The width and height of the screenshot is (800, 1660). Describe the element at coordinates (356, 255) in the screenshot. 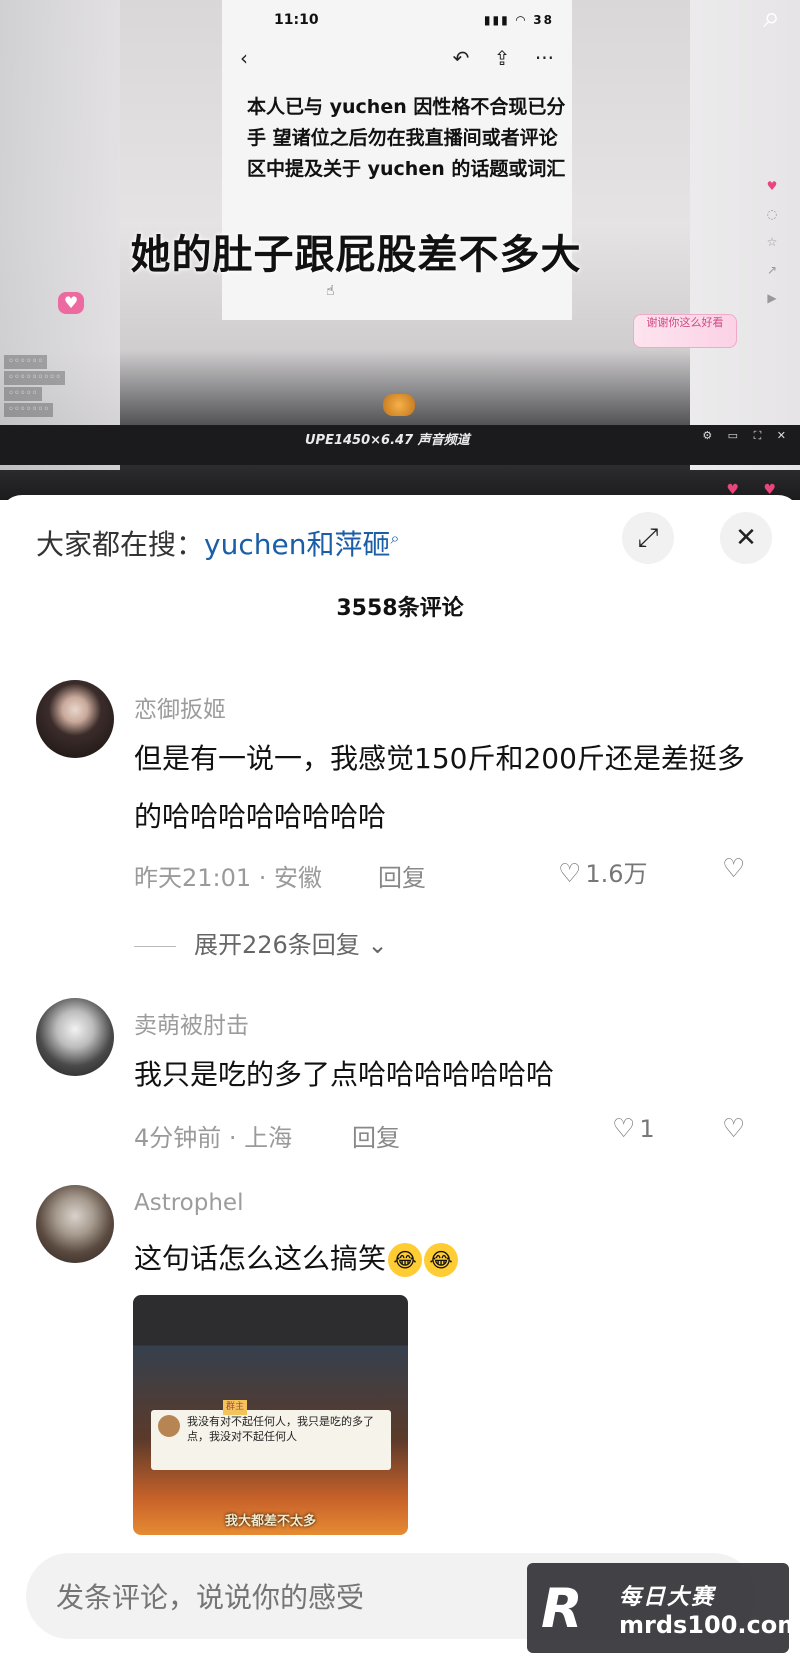

I see `video-caption: 她的肚子跟屁股差不多大` at that location.